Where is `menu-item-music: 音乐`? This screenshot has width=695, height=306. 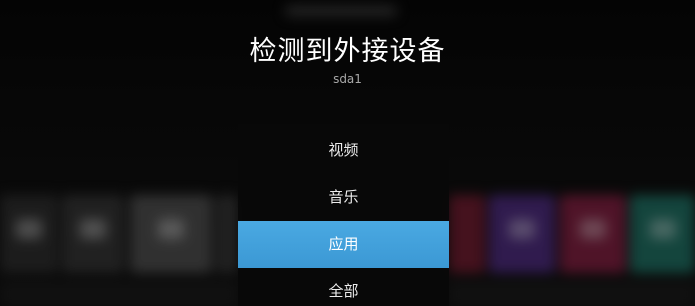
menu-item-music: 音乐 is located at coordinates (343, 197).